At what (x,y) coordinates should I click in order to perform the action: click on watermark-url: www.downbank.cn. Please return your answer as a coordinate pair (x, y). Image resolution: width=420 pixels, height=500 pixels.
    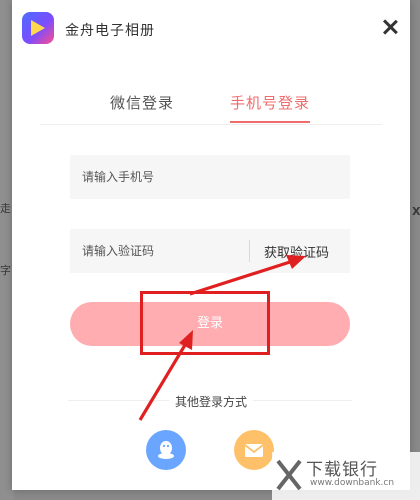
    Looking at the image, I should click on (352, 483).